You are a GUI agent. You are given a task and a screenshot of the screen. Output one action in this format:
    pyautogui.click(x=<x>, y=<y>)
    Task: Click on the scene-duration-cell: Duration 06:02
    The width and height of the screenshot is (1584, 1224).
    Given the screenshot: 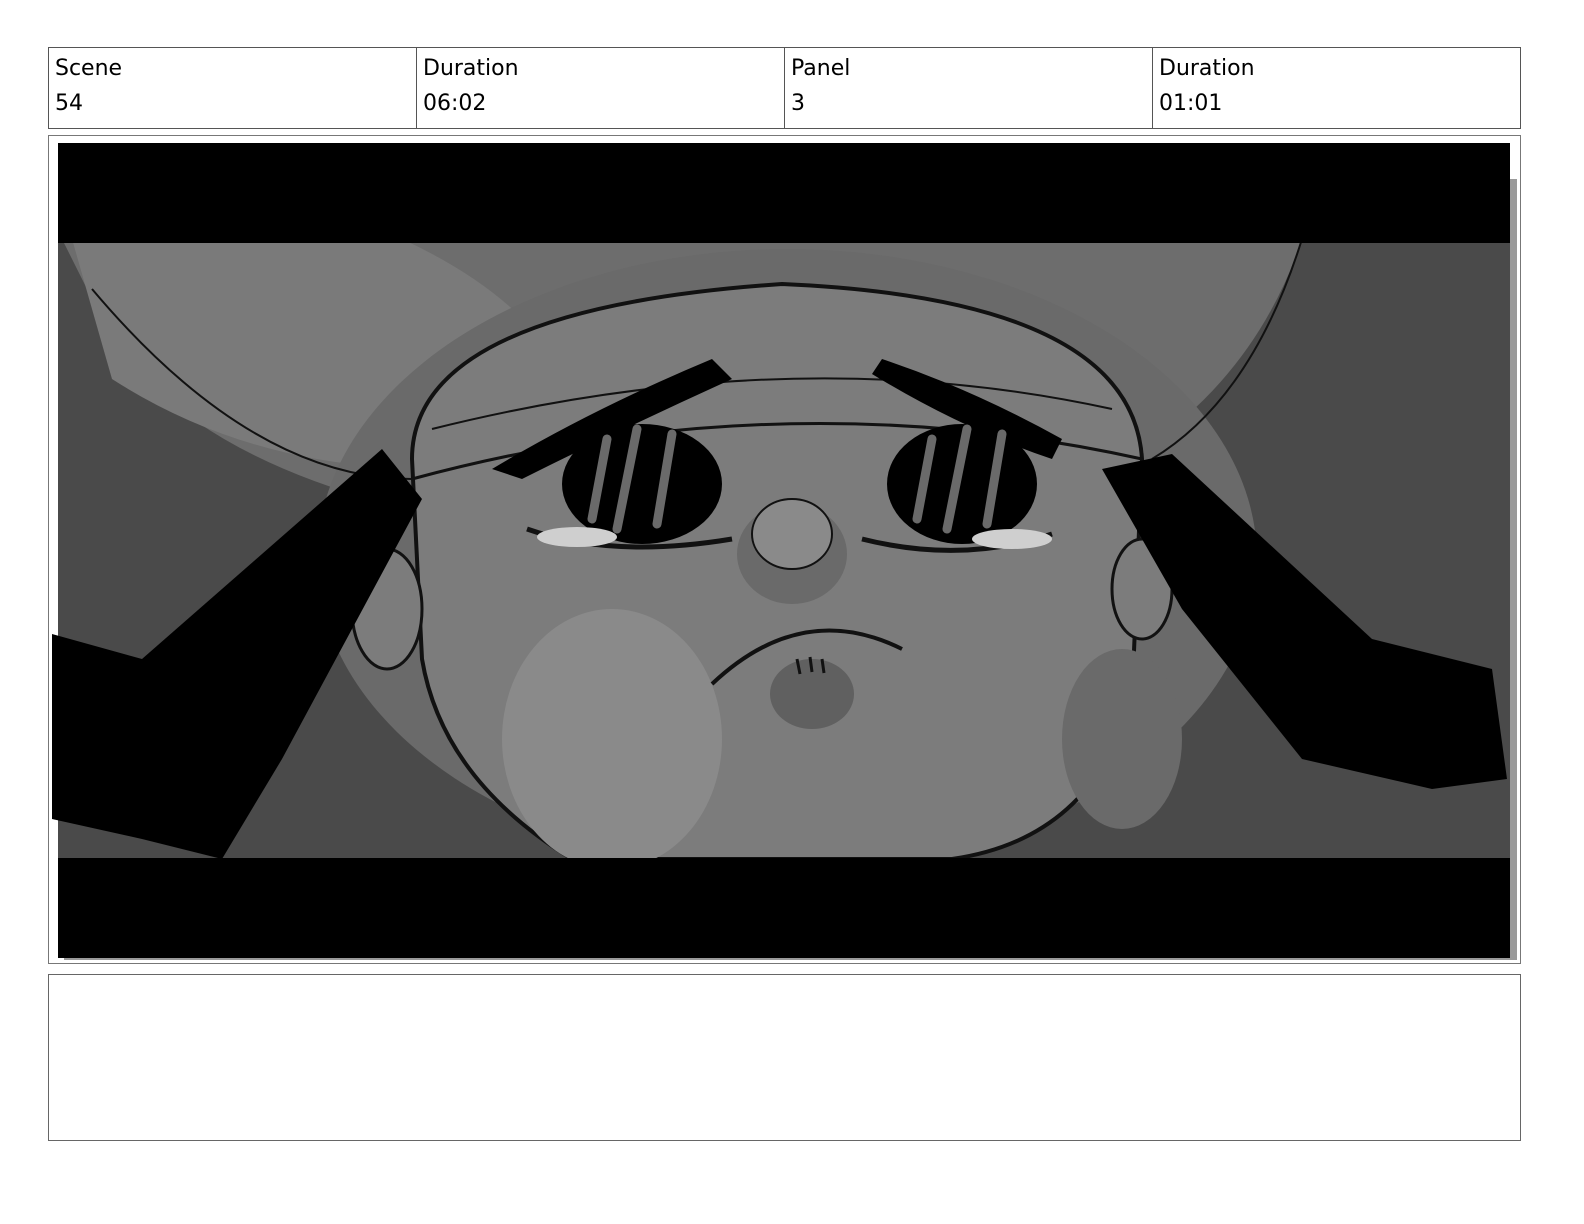 What is the action you would take?
    pyautogui.click(x=601, y=88)
    